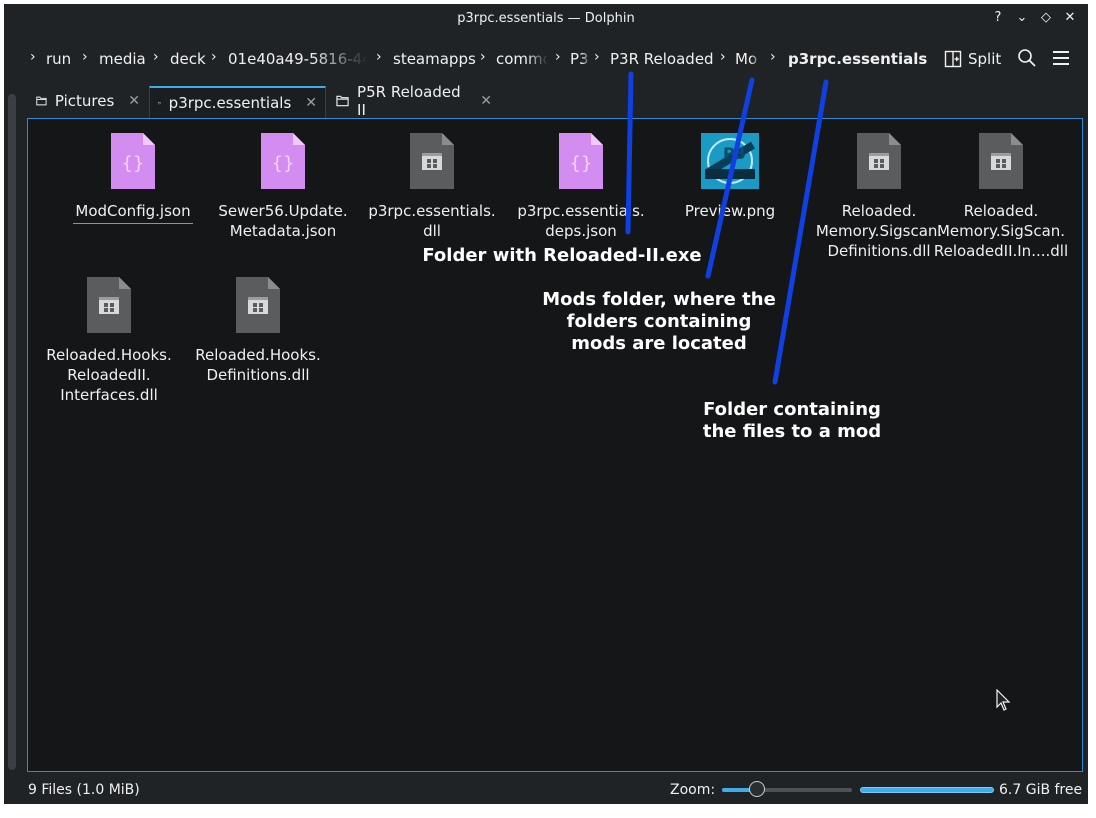 This screenshot has width=1096, height=818. I want to click on annotation-lines, so click(727, 228).